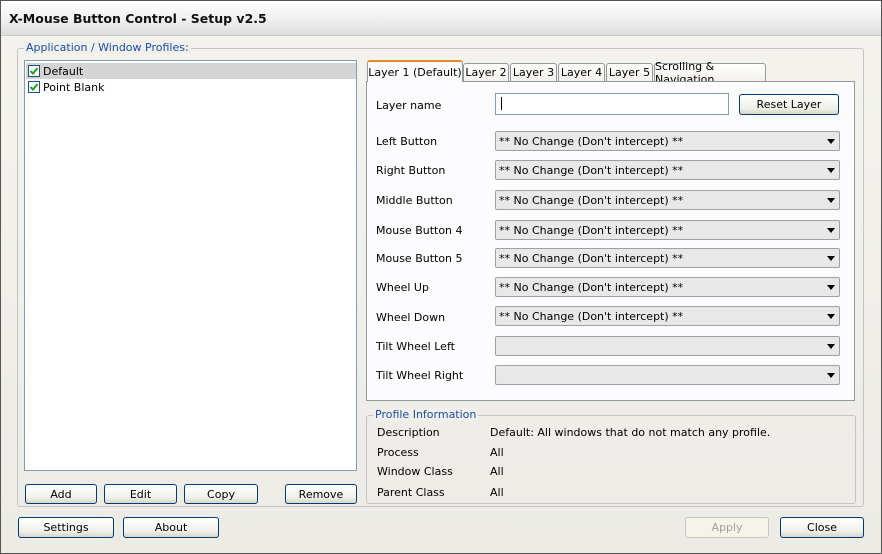 The height and width of the screenshot is (554, 882). What do you see at coordinates (414, 200) in the screenshot?
I see `middle-button-label: Middle Button` at bounding box center [414, 200].